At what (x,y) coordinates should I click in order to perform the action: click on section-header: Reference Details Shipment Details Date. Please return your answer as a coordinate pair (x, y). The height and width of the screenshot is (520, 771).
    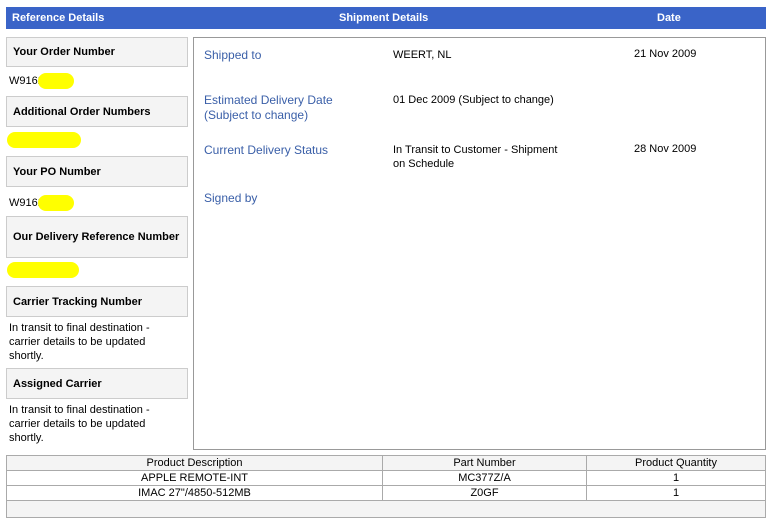
    Looking at the image, I should click on (386, 18).